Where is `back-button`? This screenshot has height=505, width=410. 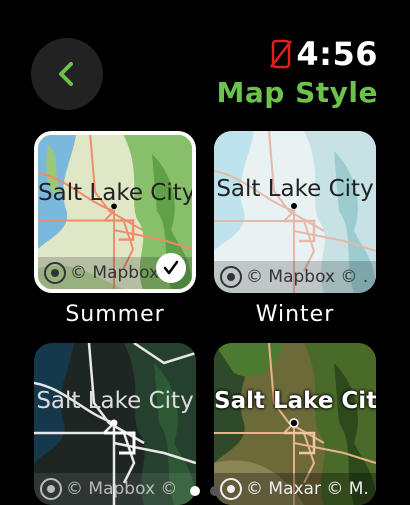
back-button is located at coordinates (67, 74).